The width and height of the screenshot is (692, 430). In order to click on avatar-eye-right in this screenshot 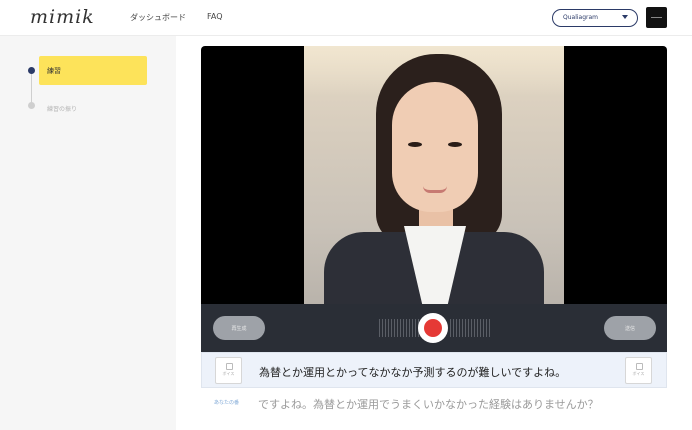, I will do `click(455, 144)`.